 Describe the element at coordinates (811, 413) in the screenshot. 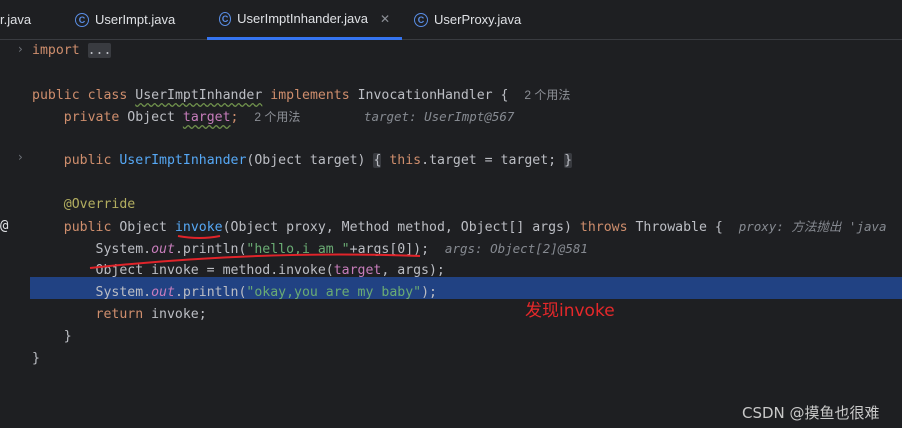

I see `watermark: CSDN @摸鱼也很难` at that location.